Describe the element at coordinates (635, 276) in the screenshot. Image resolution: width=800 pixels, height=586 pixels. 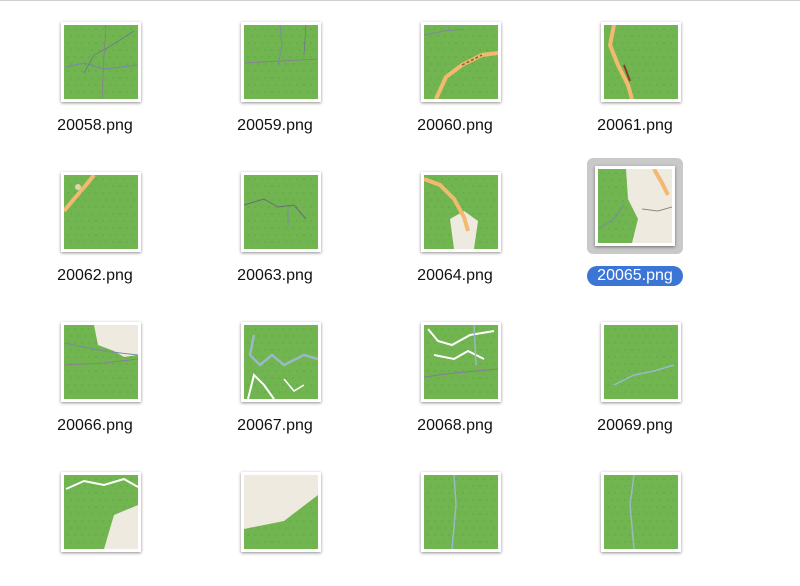
I see `file-name: 20065.png` at that location.